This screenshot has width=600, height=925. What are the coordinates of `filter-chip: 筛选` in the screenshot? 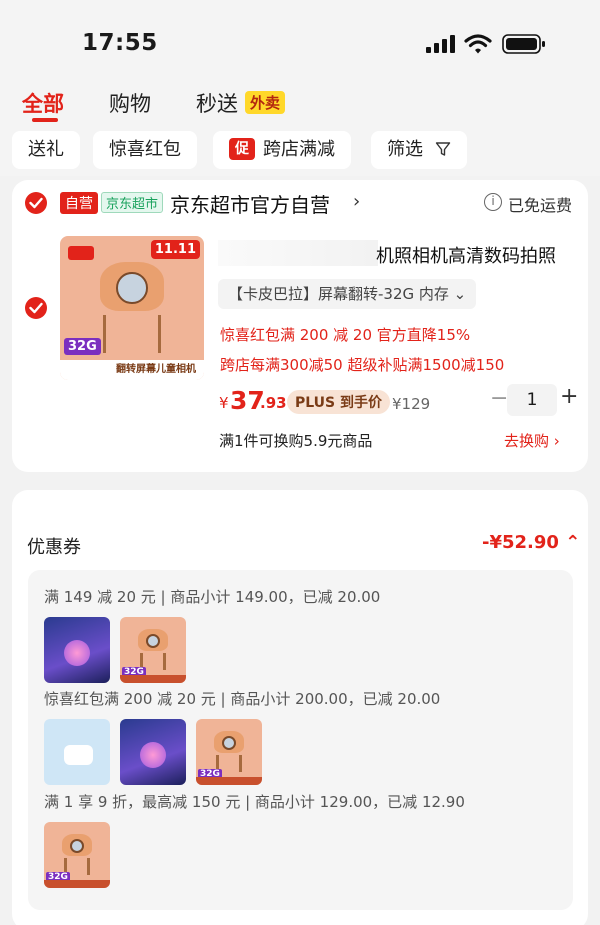 It's located at (419, 150).